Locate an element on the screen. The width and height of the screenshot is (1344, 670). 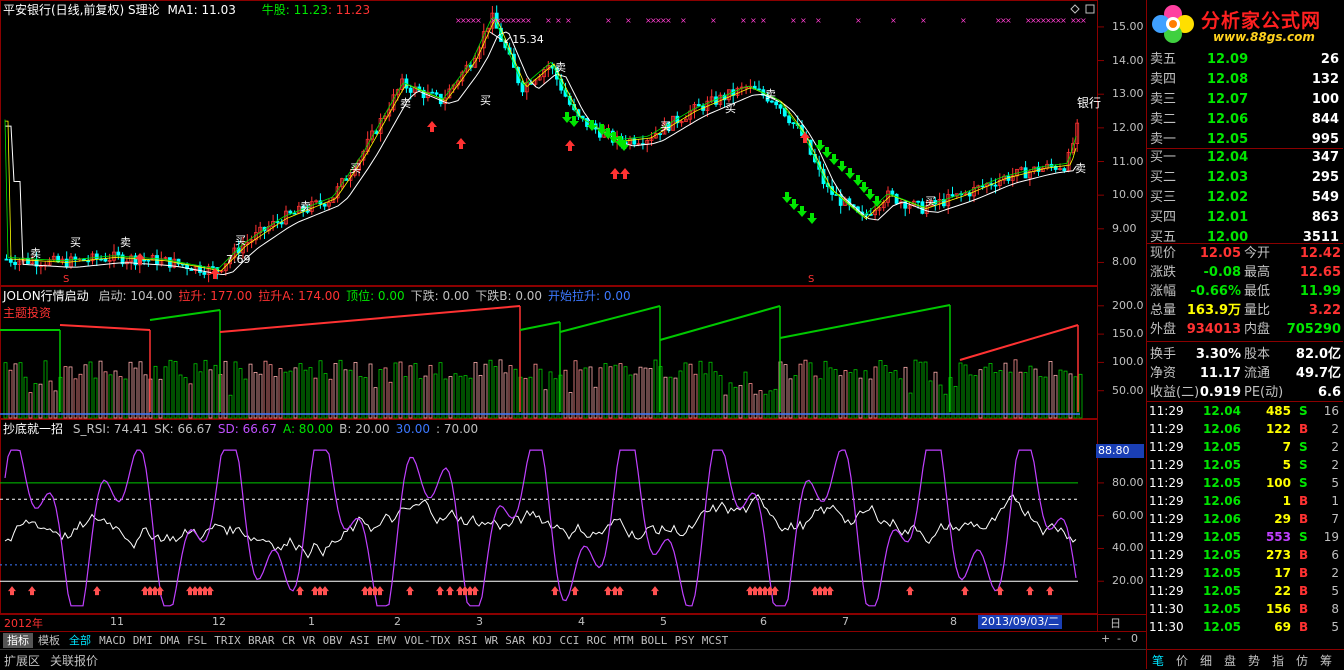
right-tab-6: 仿 is located at coordinates (1302, 660).